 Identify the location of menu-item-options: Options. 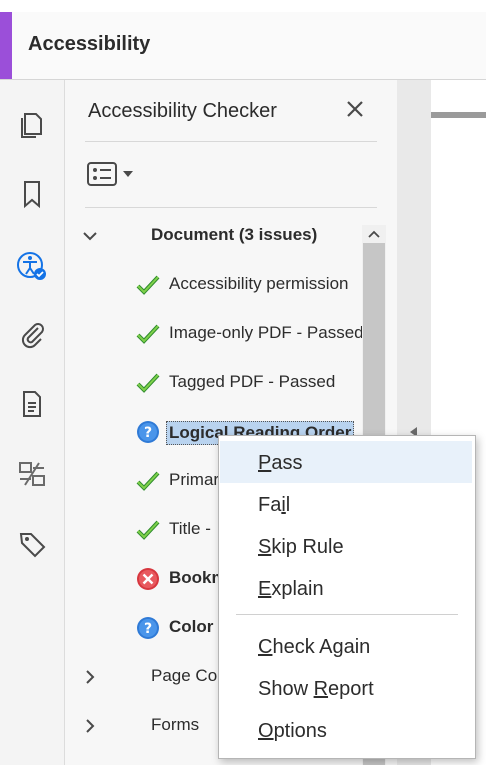
(346, 730).